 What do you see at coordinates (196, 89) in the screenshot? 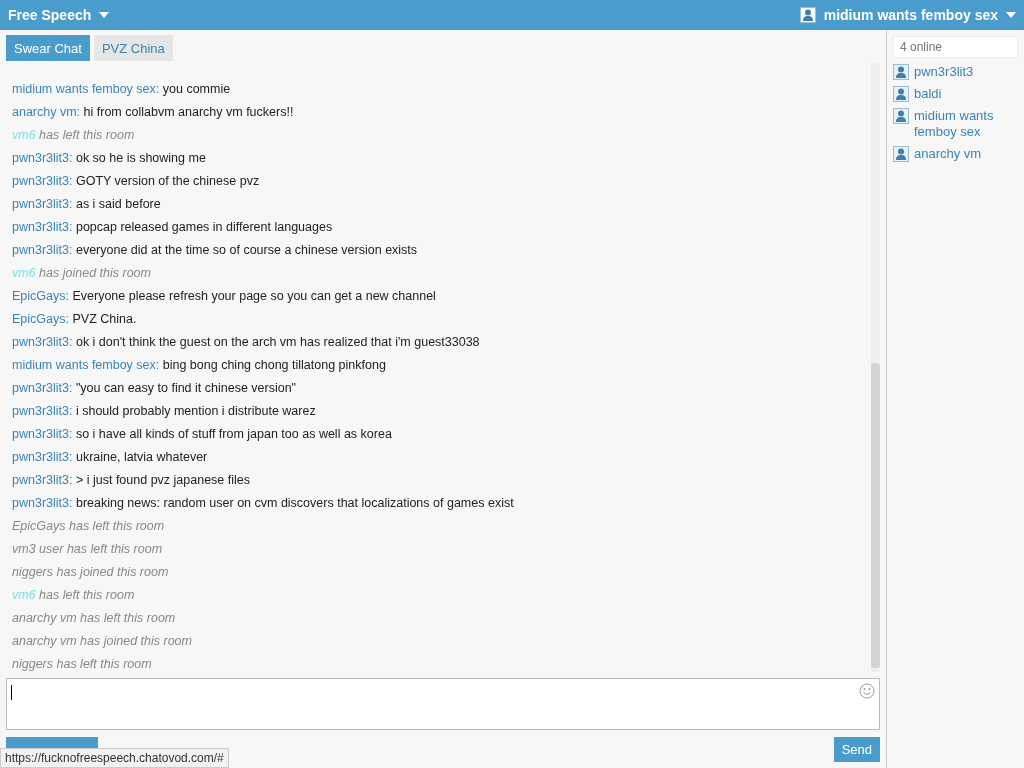
I see `message-text: you commie` at bounding box center [196, 89].